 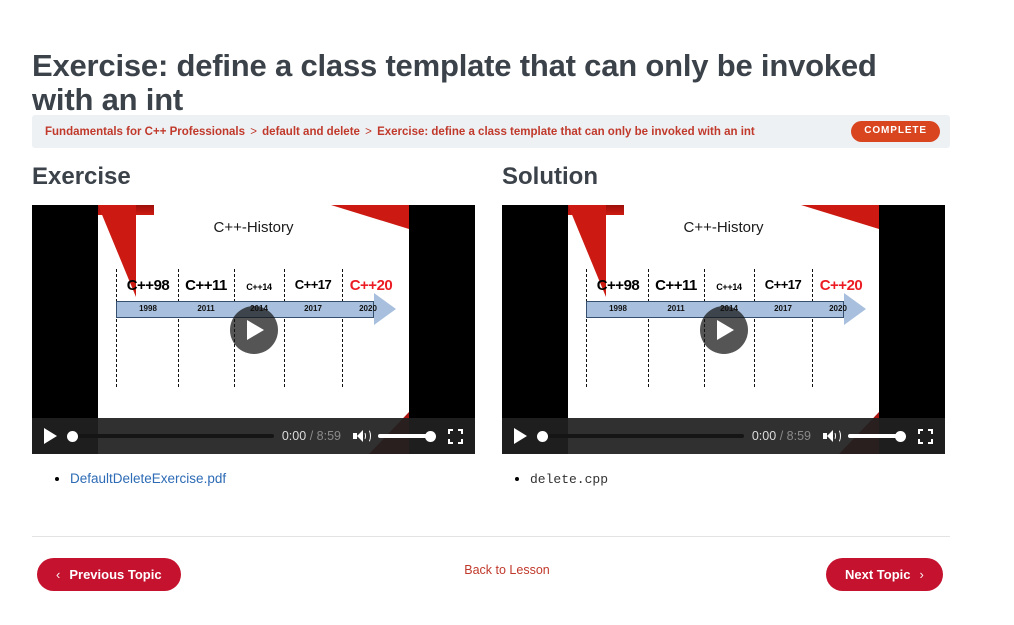 I want to click on solution-file-list: delete.cpp, so click(x=723, y=479).